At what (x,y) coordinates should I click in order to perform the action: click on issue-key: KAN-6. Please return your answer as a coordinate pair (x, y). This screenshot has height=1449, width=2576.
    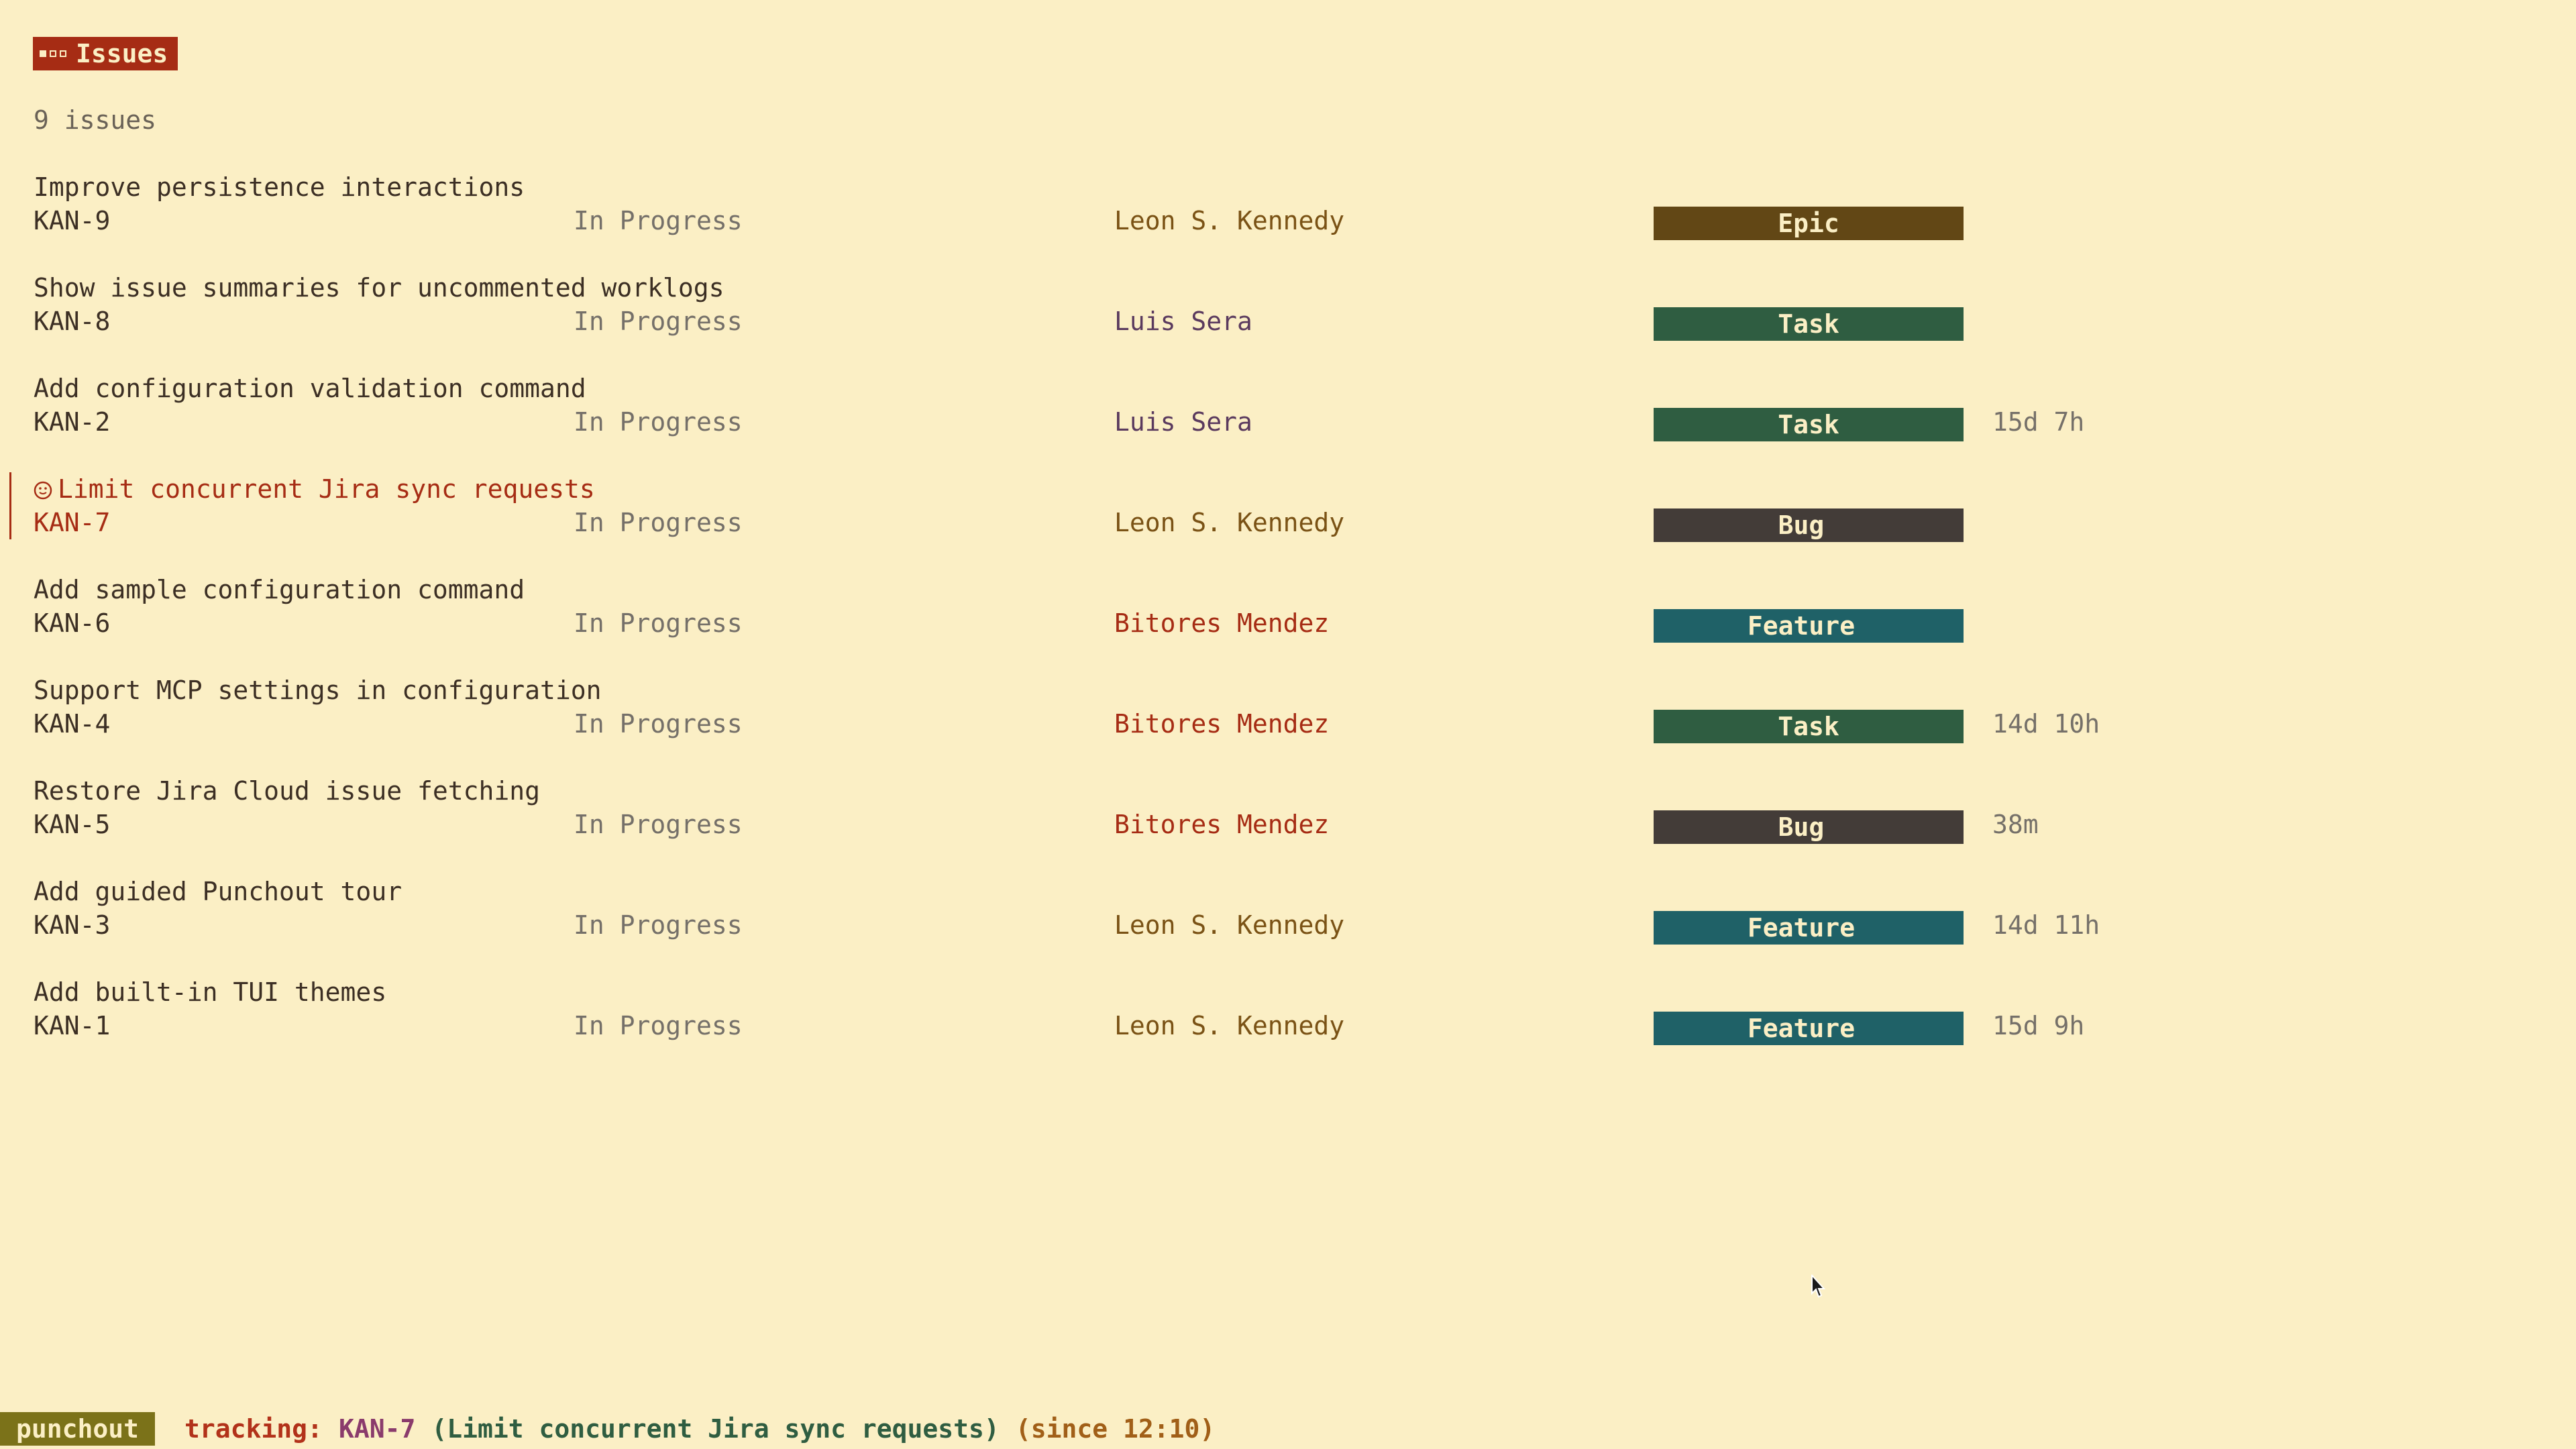
    Looking at the image, I should click on (72, 623).